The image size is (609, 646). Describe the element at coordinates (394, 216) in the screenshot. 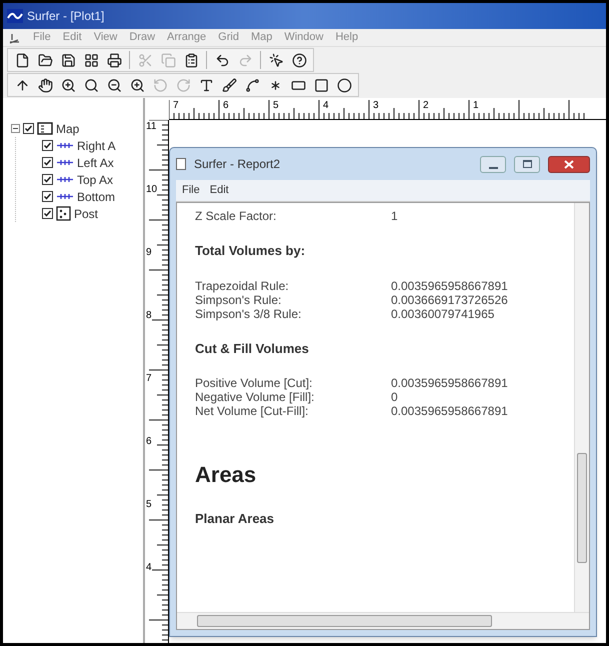

I see `report-value: 1` at that location.